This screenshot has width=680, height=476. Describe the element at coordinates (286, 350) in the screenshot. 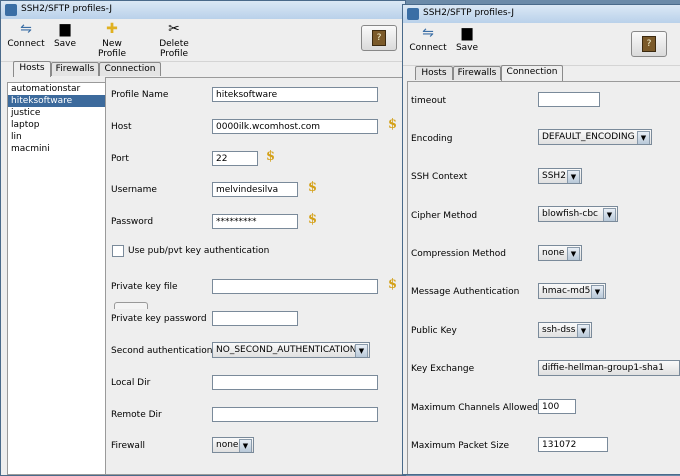

I see `second-auth-value: NO_SECOND_AUTHENTICATION` at that location.